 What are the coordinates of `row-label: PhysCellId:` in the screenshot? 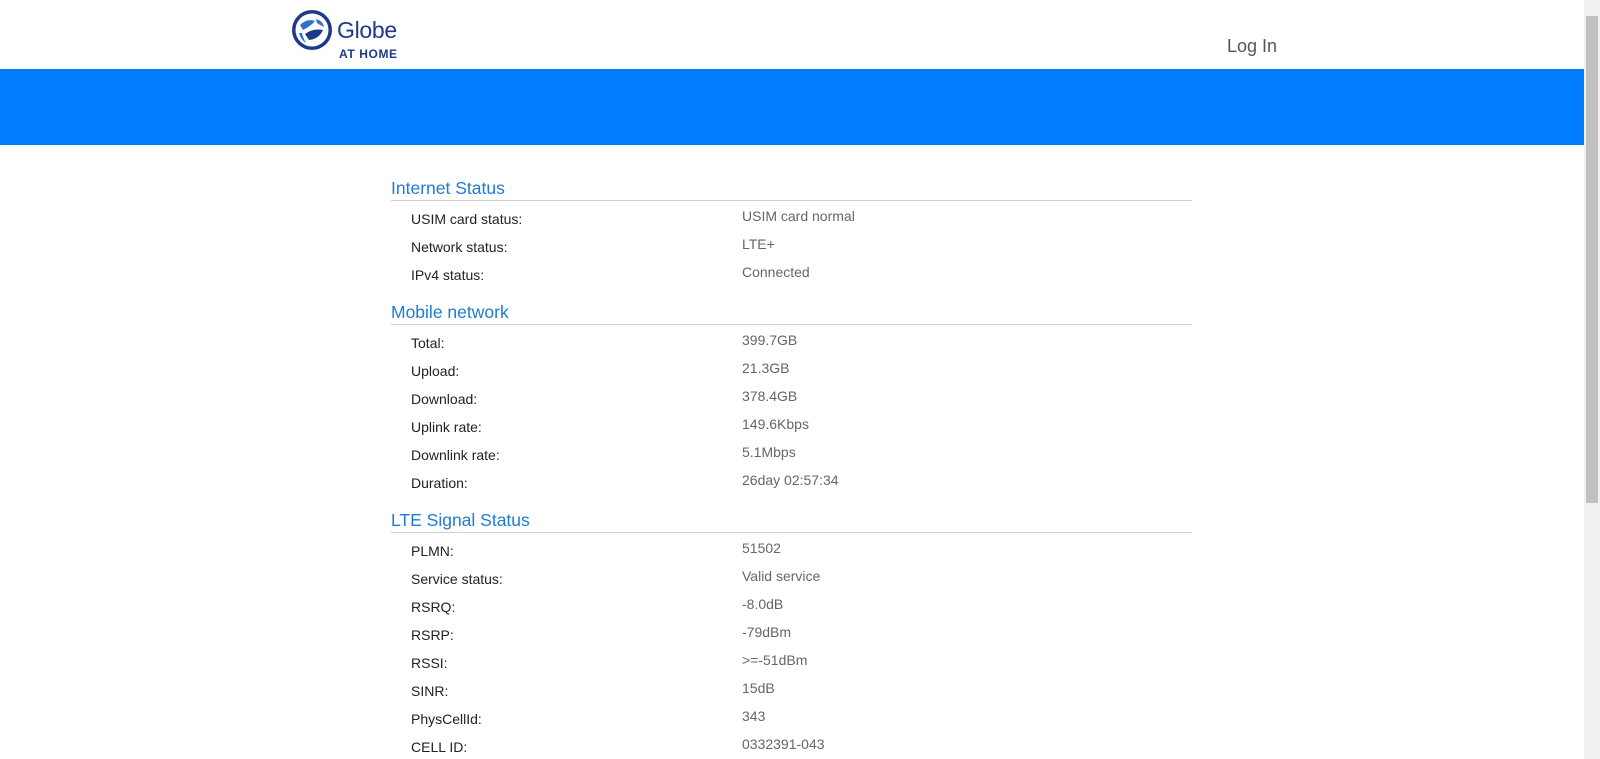 It's located at (446, 719).